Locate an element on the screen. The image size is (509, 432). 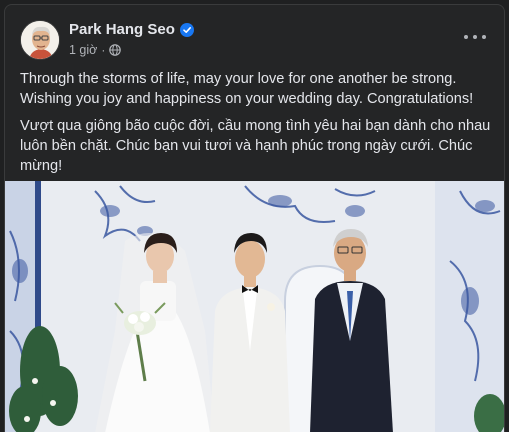
author-avatar is located at coordinates (40, 40).